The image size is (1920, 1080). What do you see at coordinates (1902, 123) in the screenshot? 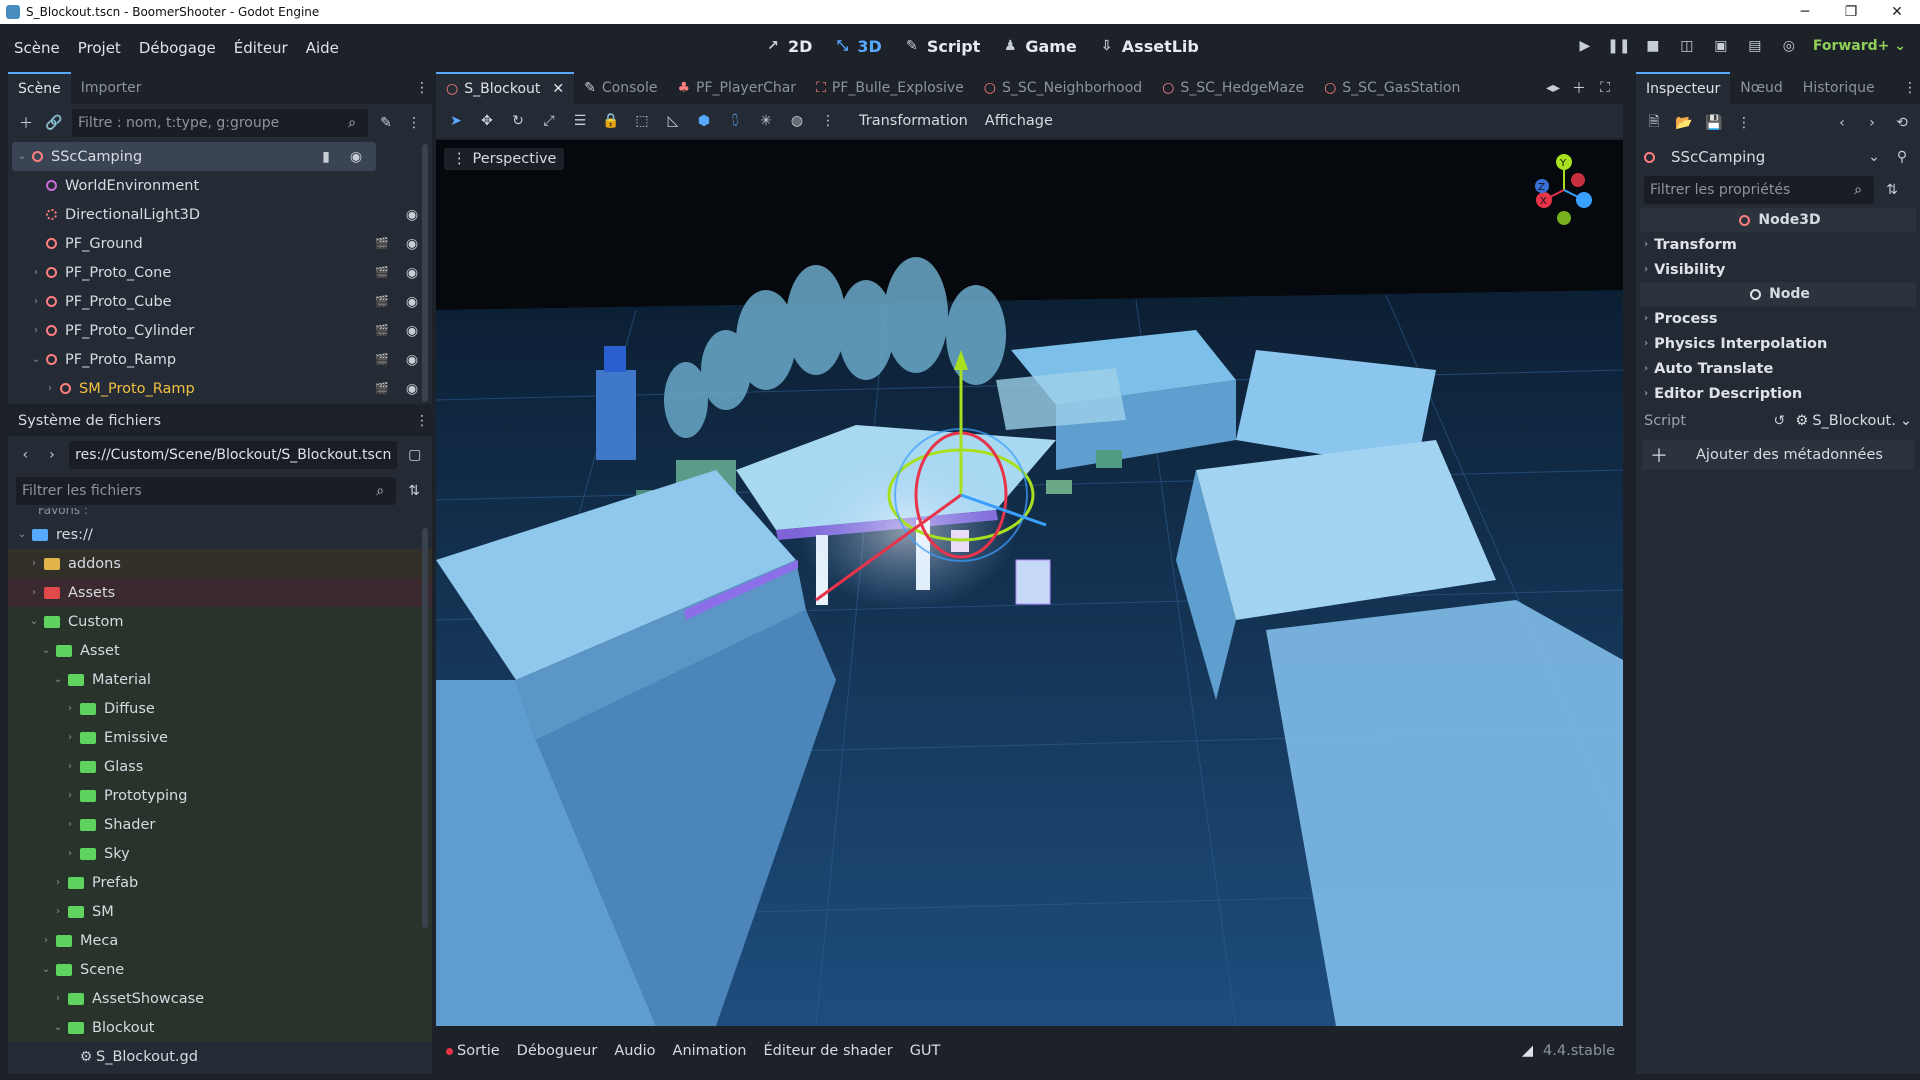
I see `object-history-icon: ⟲` at bounding box center [1902, 123].